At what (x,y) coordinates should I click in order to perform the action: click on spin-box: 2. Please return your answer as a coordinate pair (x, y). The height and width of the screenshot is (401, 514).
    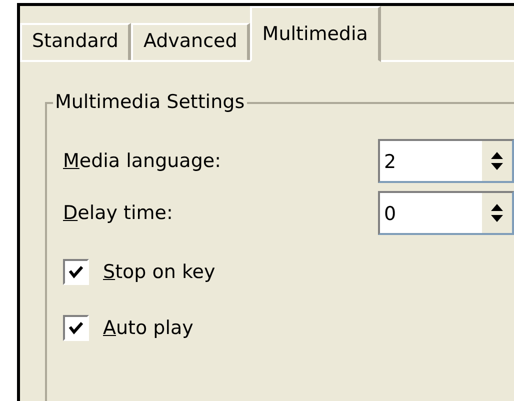
    Looking at the image, I should click on (446, 161).